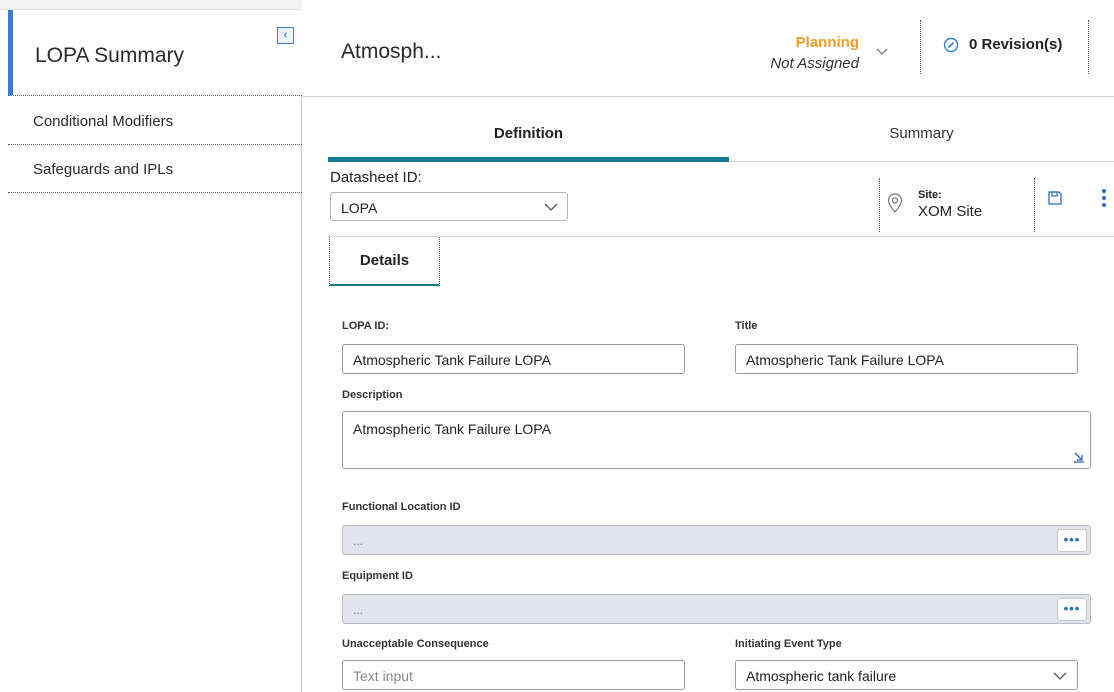  Describe the element at coordinates (377, 576) in the screenshot. I see `equipment-id-label: Equipment ID` at that location.